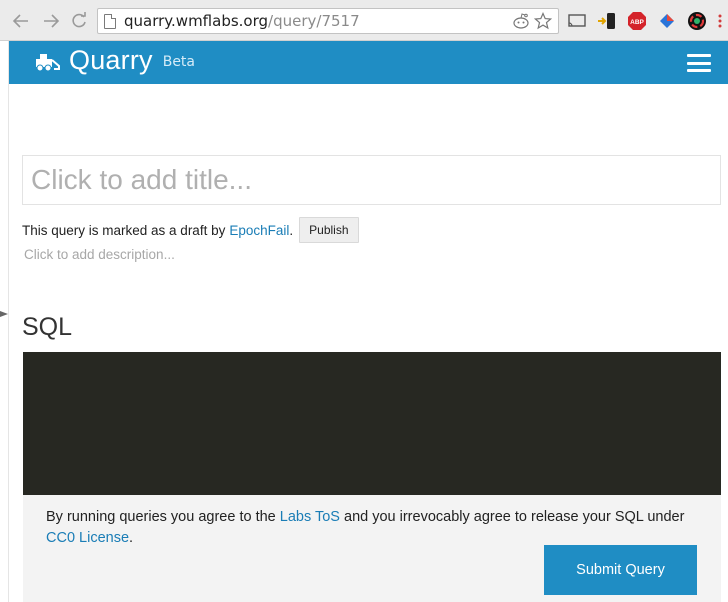 This screenshot has height=602, width=728. Describe the element at coordinates (51, 21) in the screenshot. I see `forward-icon` at that location.